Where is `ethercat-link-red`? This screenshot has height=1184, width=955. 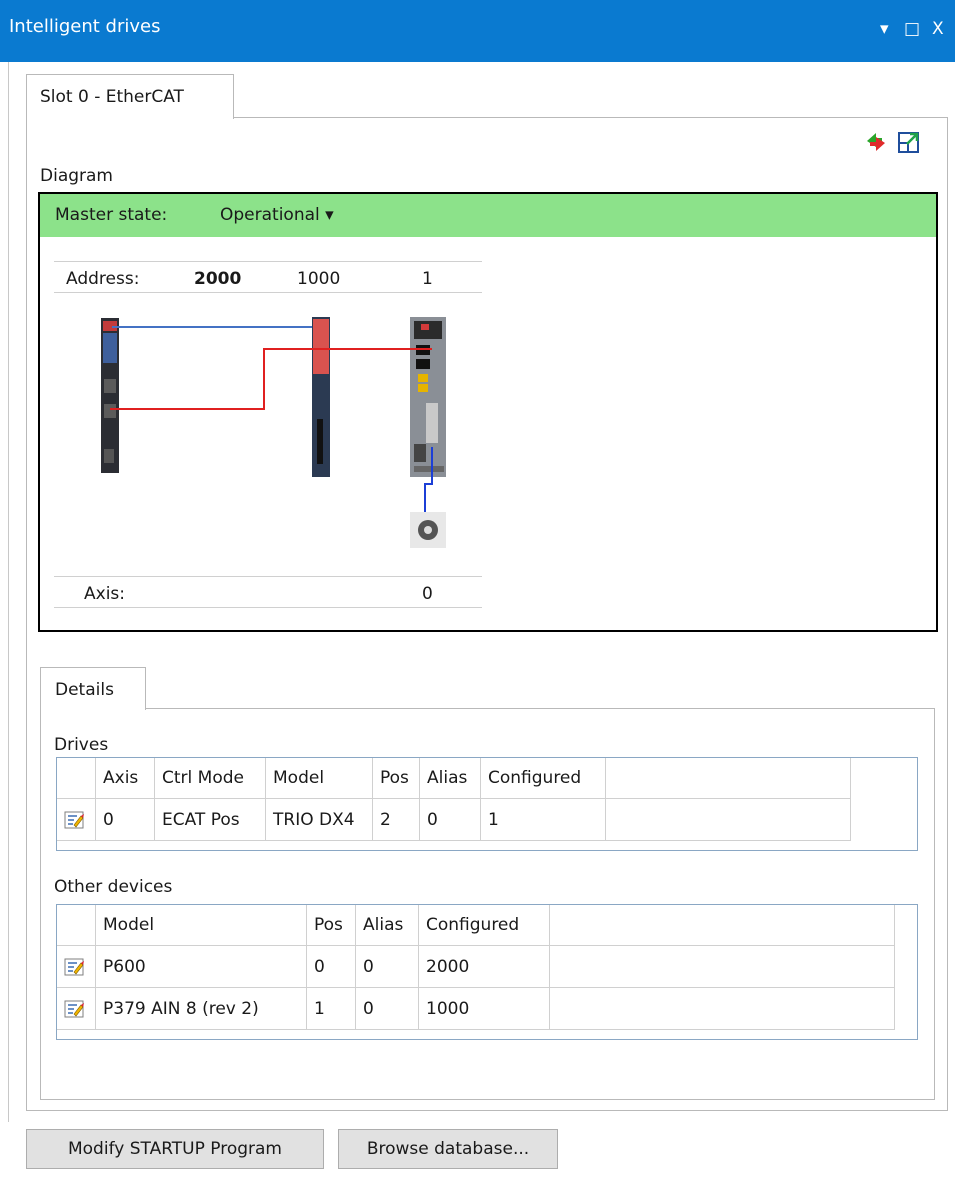 ethercat-link-red is located at coordinates (271, 379).